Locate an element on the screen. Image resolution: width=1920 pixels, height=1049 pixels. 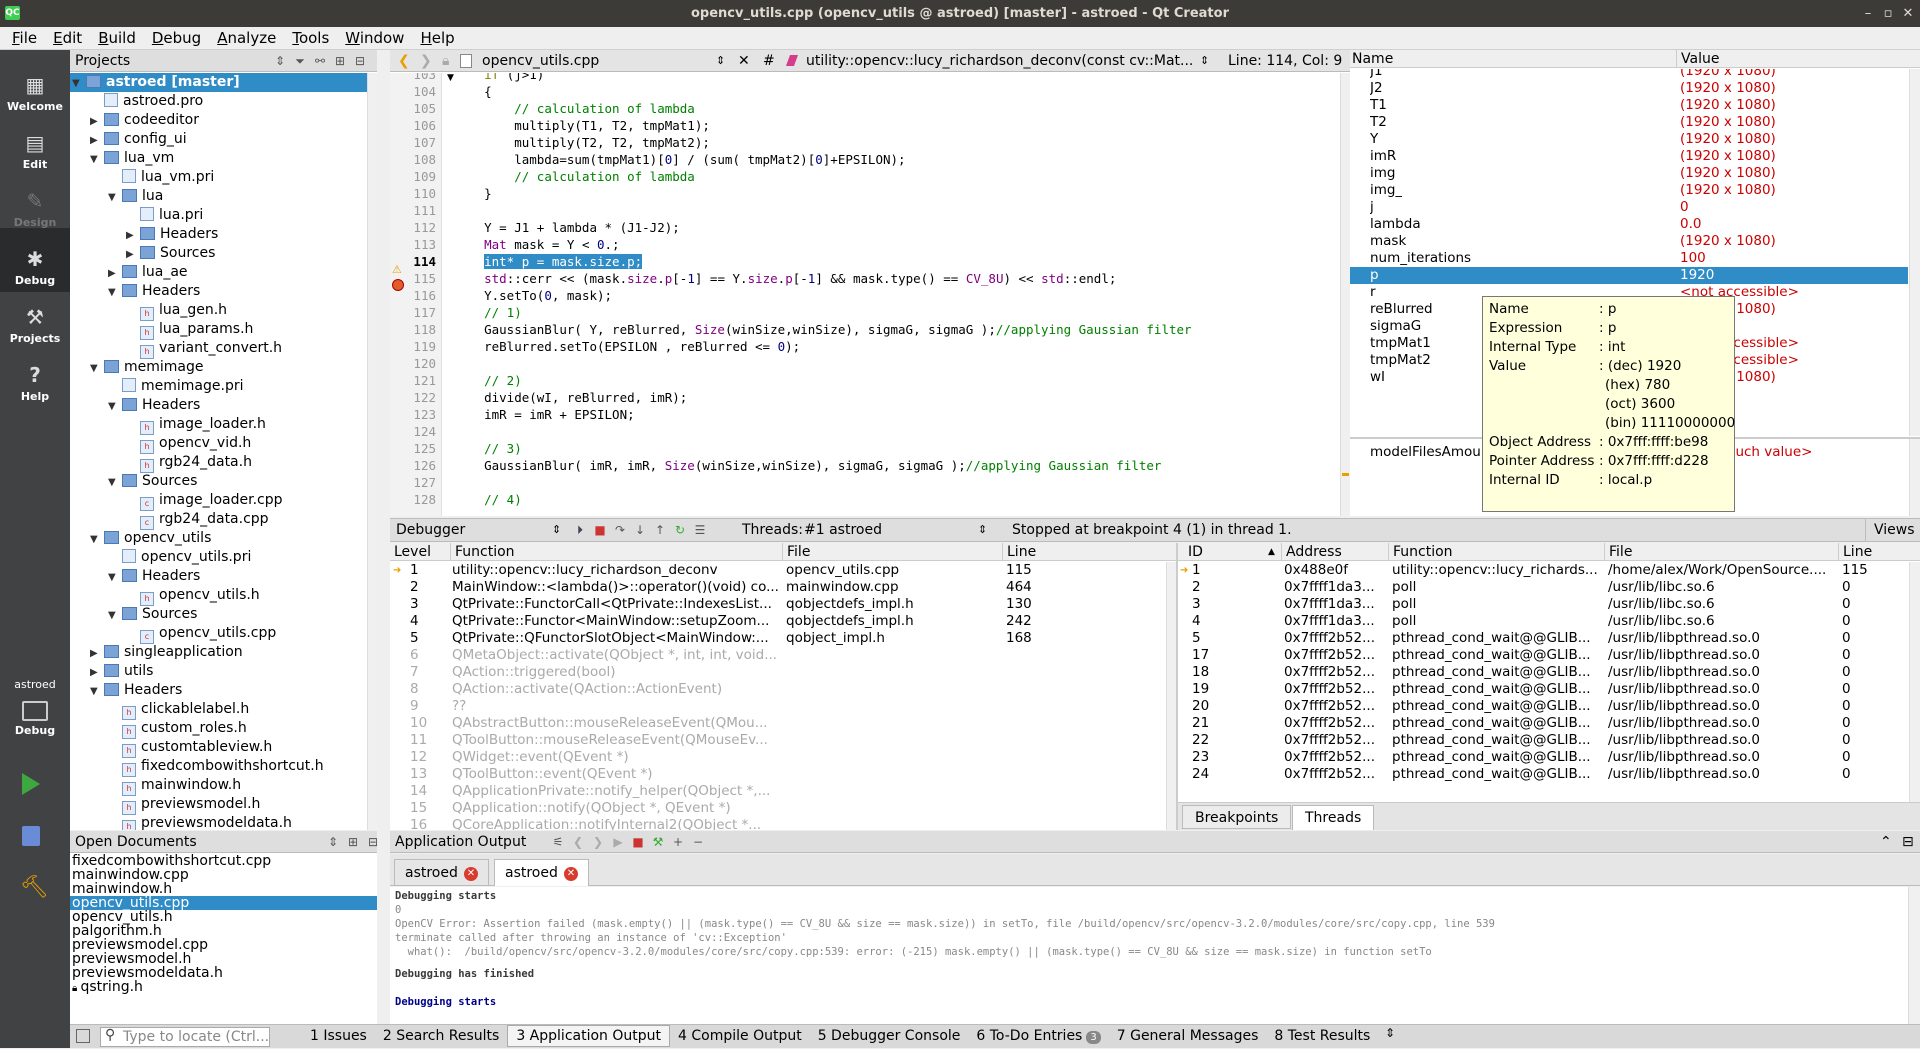
menu-file: File is located at coordinates (24, 38).